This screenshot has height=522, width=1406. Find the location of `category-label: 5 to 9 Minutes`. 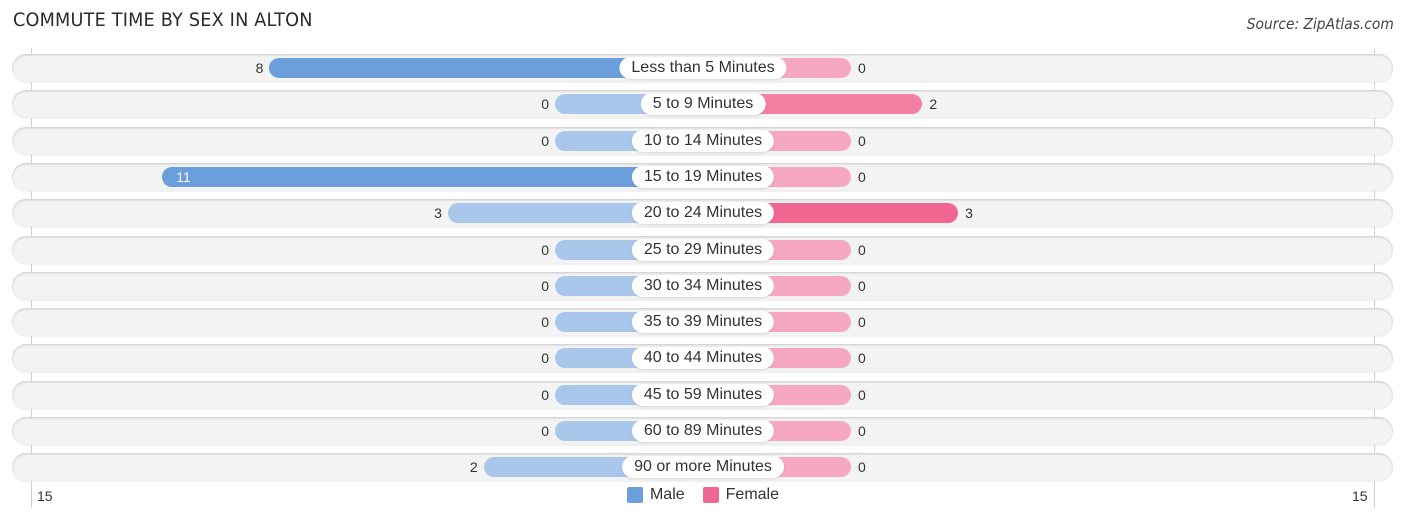

category-label: 5 to 9 Minutes is located at coordinates (703, 104).